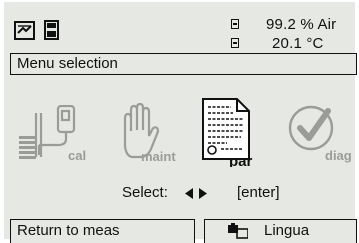  I want to click on menu-title: Menu selection, so click(183, 64).